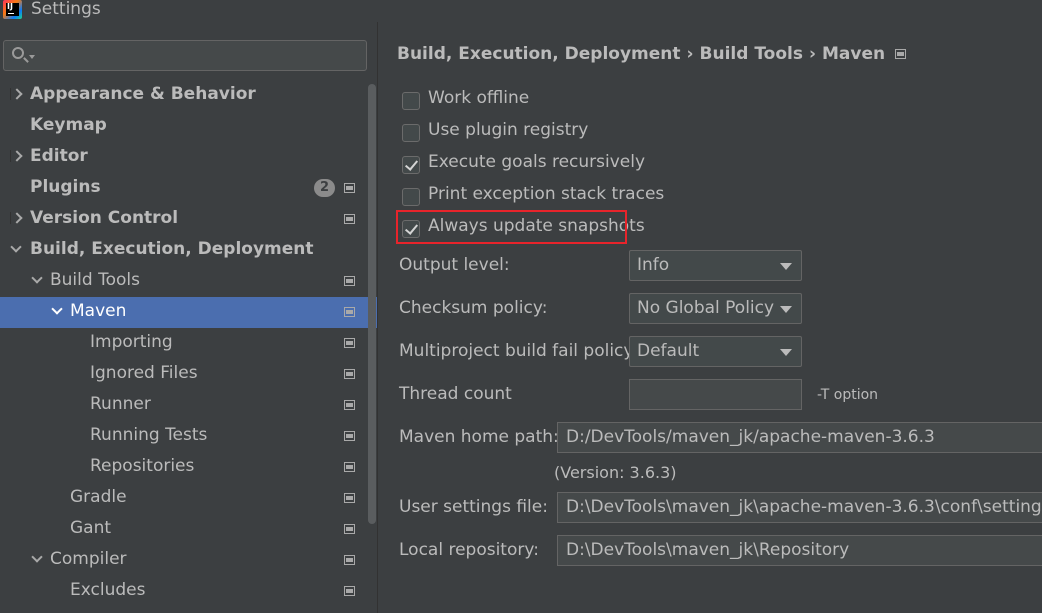 The width and height of the screenshot is (1042, 613). I want to click on work-offline-checkbox, so click(411, 101).